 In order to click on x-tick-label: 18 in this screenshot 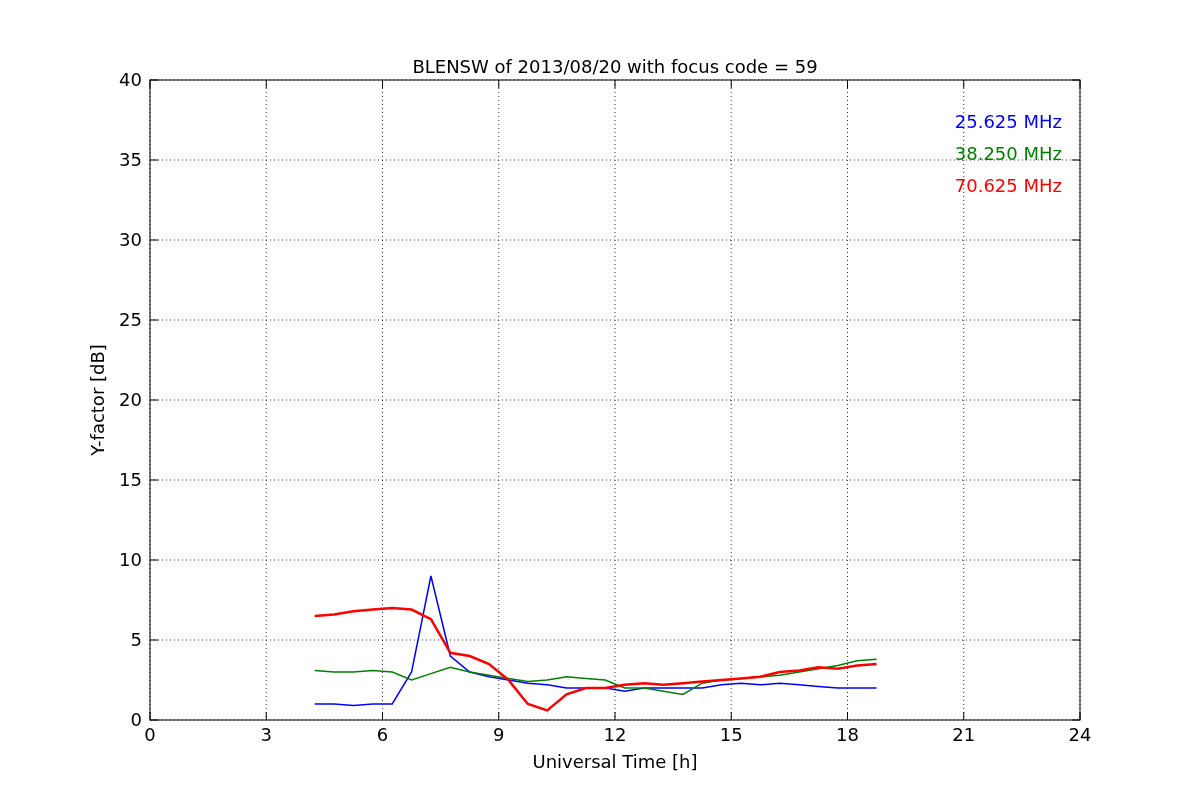, I will do `click(847, 734)`.